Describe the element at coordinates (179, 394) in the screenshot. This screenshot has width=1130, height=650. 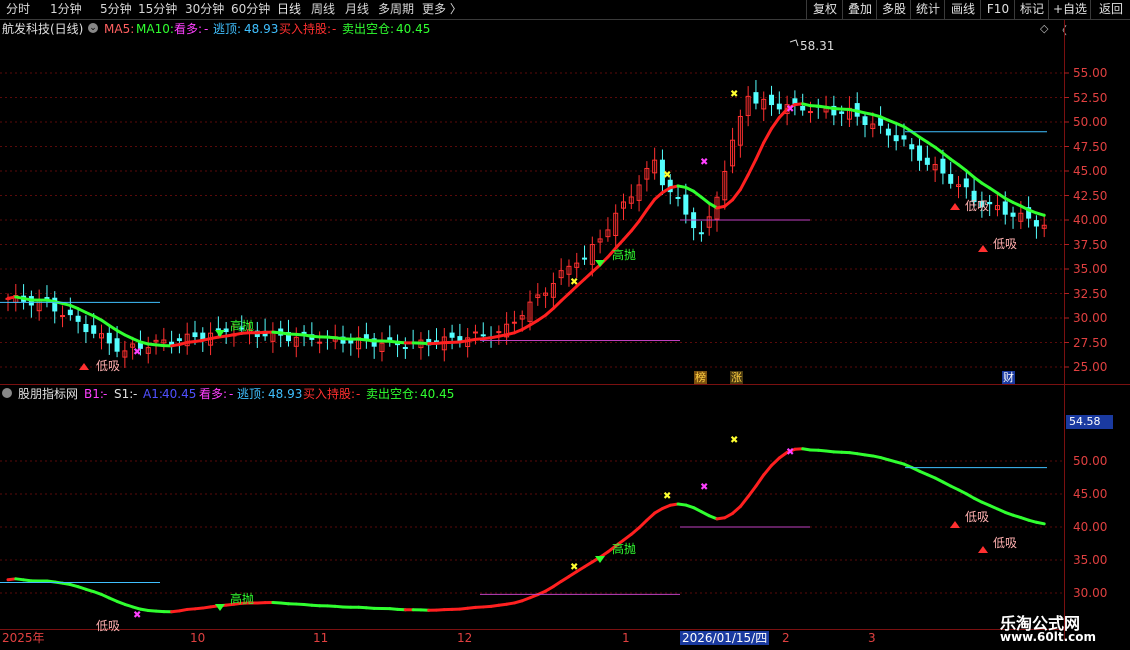
I see `a1-value: 40.45` at that location.